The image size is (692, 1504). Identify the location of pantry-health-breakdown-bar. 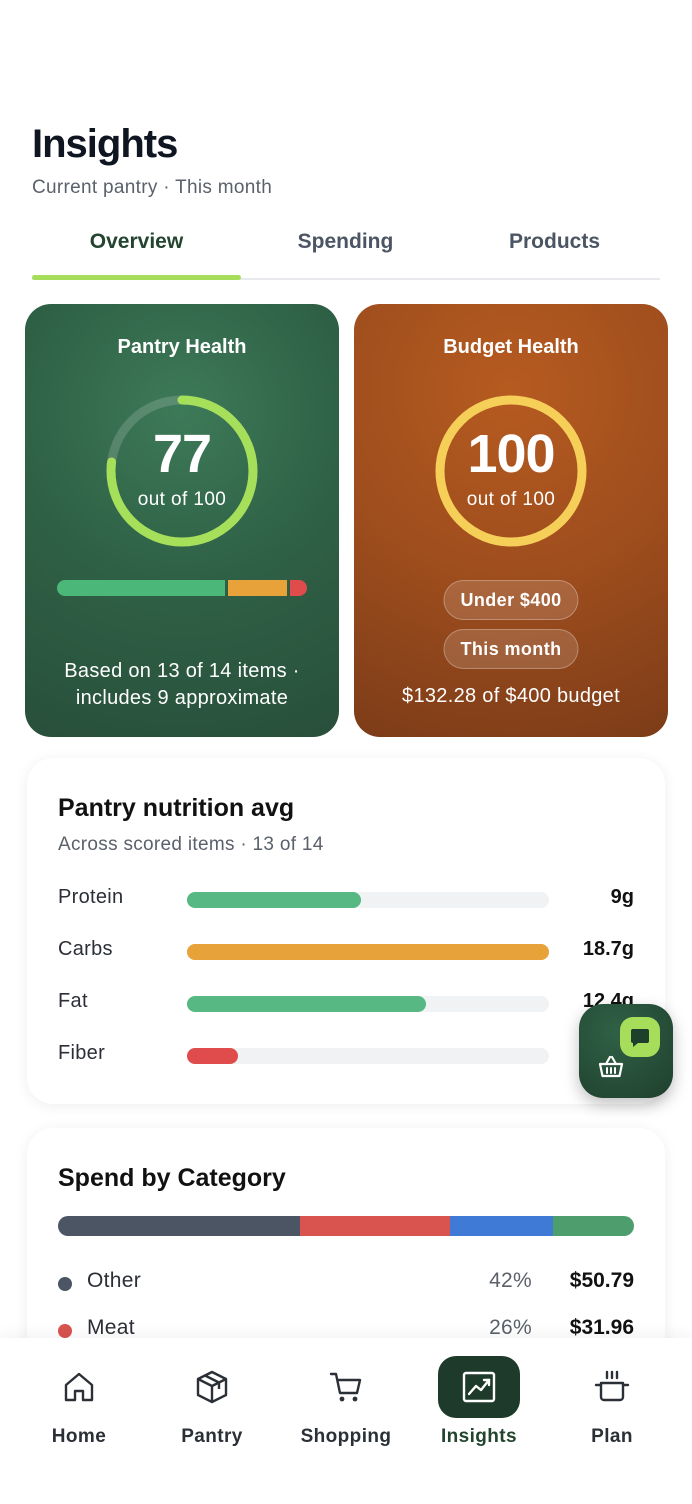
(182, 588).